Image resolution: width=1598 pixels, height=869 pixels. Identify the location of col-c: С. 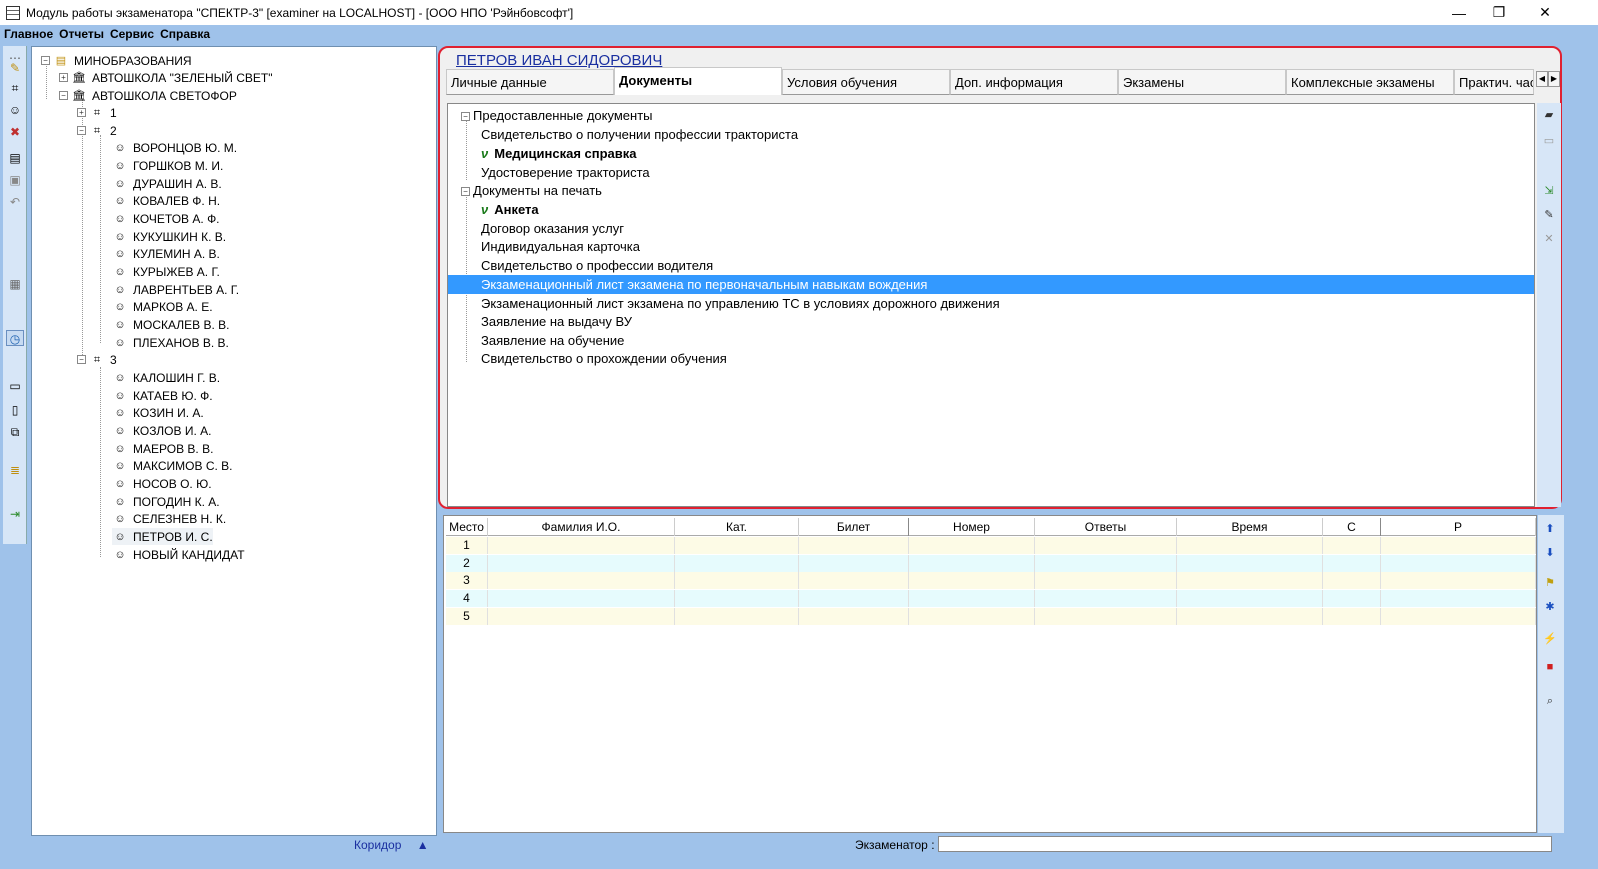
(1352, 527).